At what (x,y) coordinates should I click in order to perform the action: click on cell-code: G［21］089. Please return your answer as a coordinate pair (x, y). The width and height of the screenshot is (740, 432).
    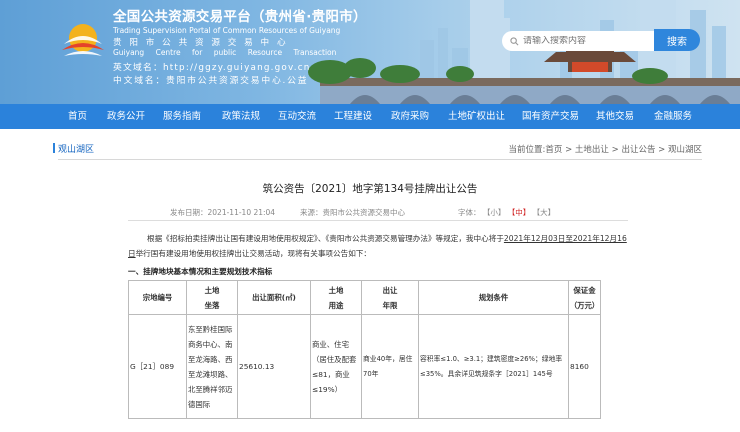
    Looking at the image, I should click on (157, 366).